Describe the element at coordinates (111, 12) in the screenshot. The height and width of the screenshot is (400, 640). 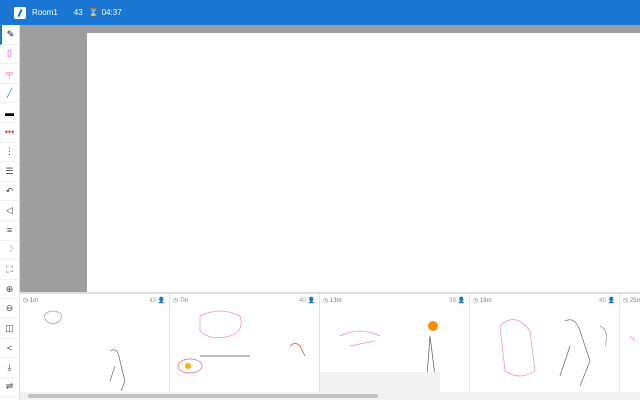
I see `timer: 04:37` at that location.